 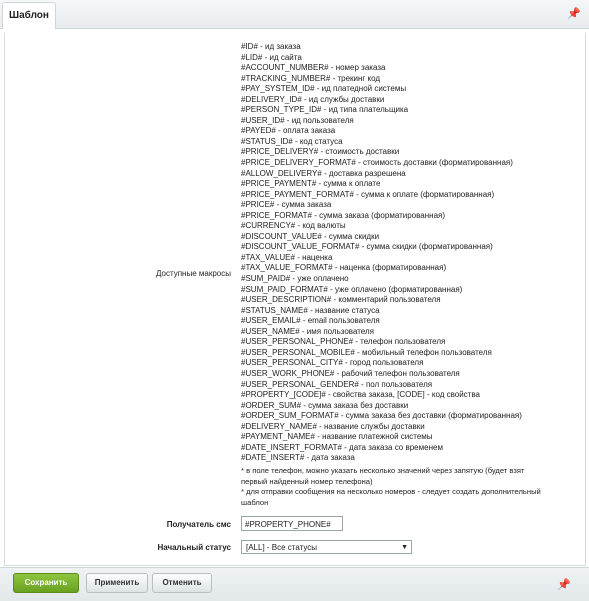 What do you see at coordinates (294, 584) in the screenshot?
I see `bottom-button-bar: Сохранить Применить Отменить 📌` at bounding box center [294, 584].